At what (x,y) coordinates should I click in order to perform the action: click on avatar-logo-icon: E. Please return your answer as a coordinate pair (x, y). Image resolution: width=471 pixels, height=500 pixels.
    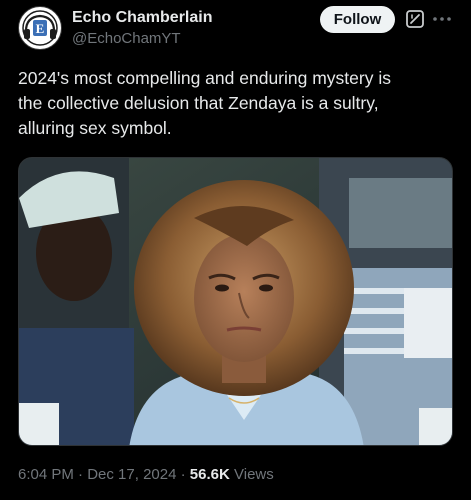
    Looking at the image, I should click on (40, 28).